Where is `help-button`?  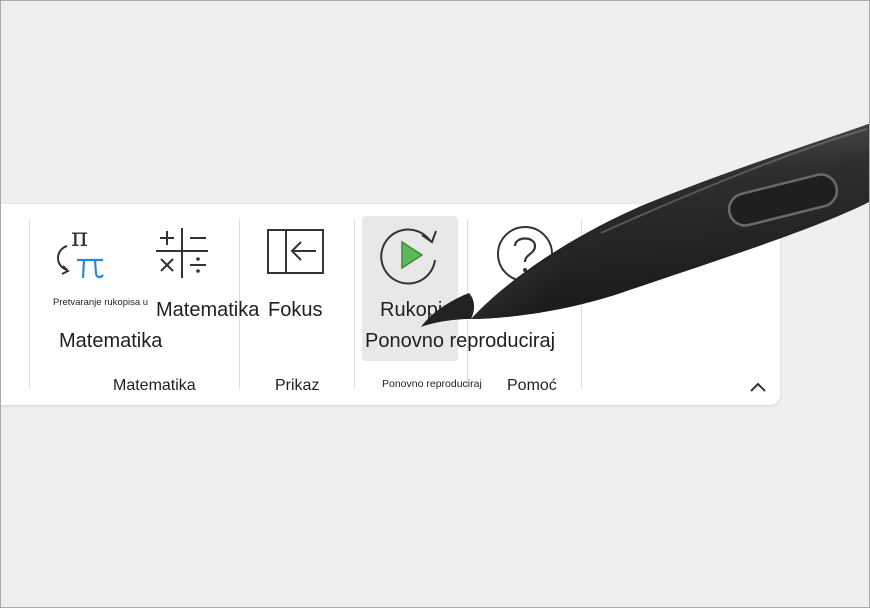 help-button is located at coordinates (529, 276).